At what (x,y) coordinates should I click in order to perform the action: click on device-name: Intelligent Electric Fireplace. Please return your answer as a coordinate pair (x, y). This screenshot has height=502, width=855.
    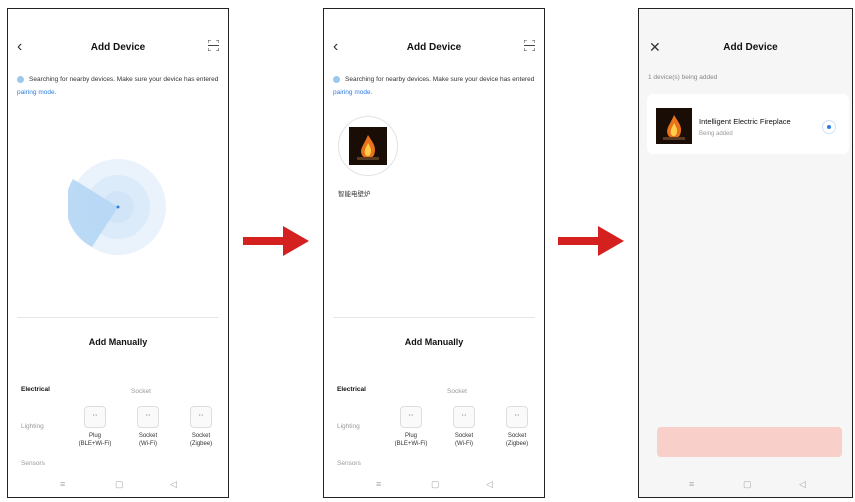
    Looking at the image, I should click on (745, 121).